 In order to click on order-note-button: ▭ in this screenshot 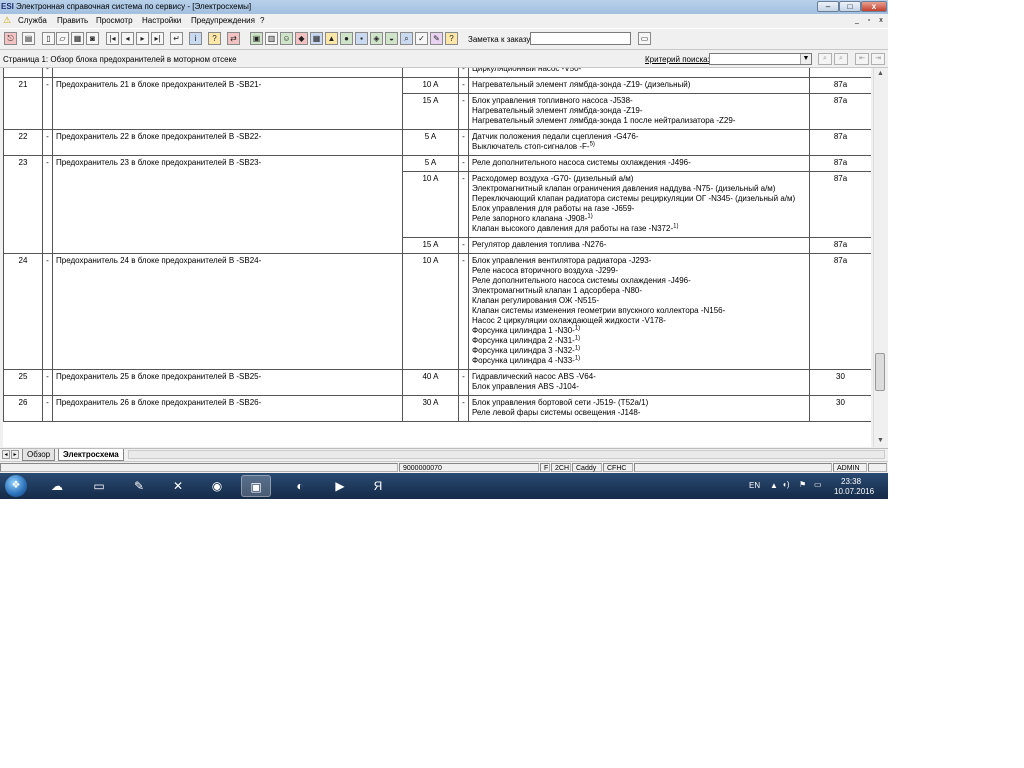, I will do `click(644, 38)`.